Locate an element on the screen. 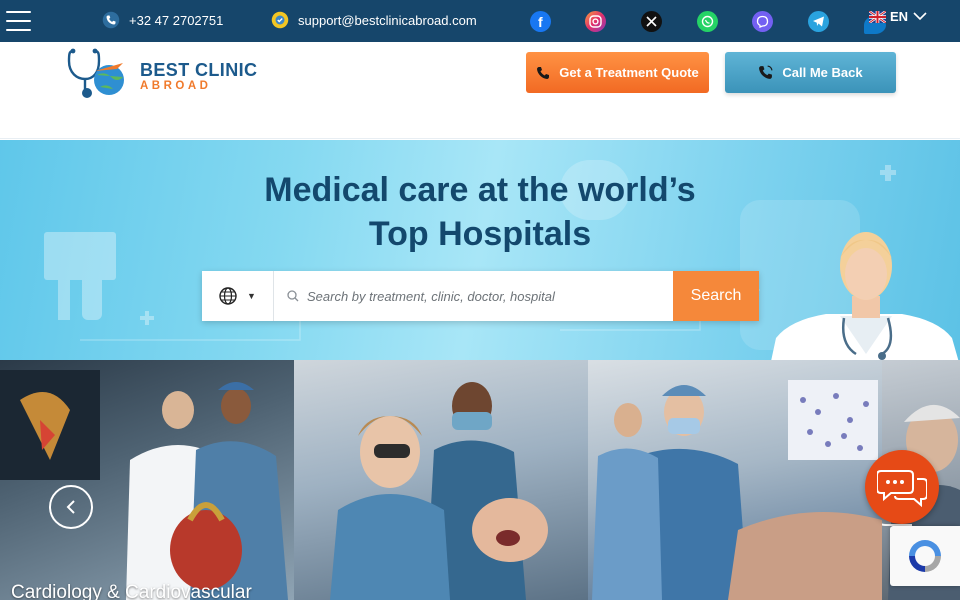  menu-icon is located at coordinates (18, 21).